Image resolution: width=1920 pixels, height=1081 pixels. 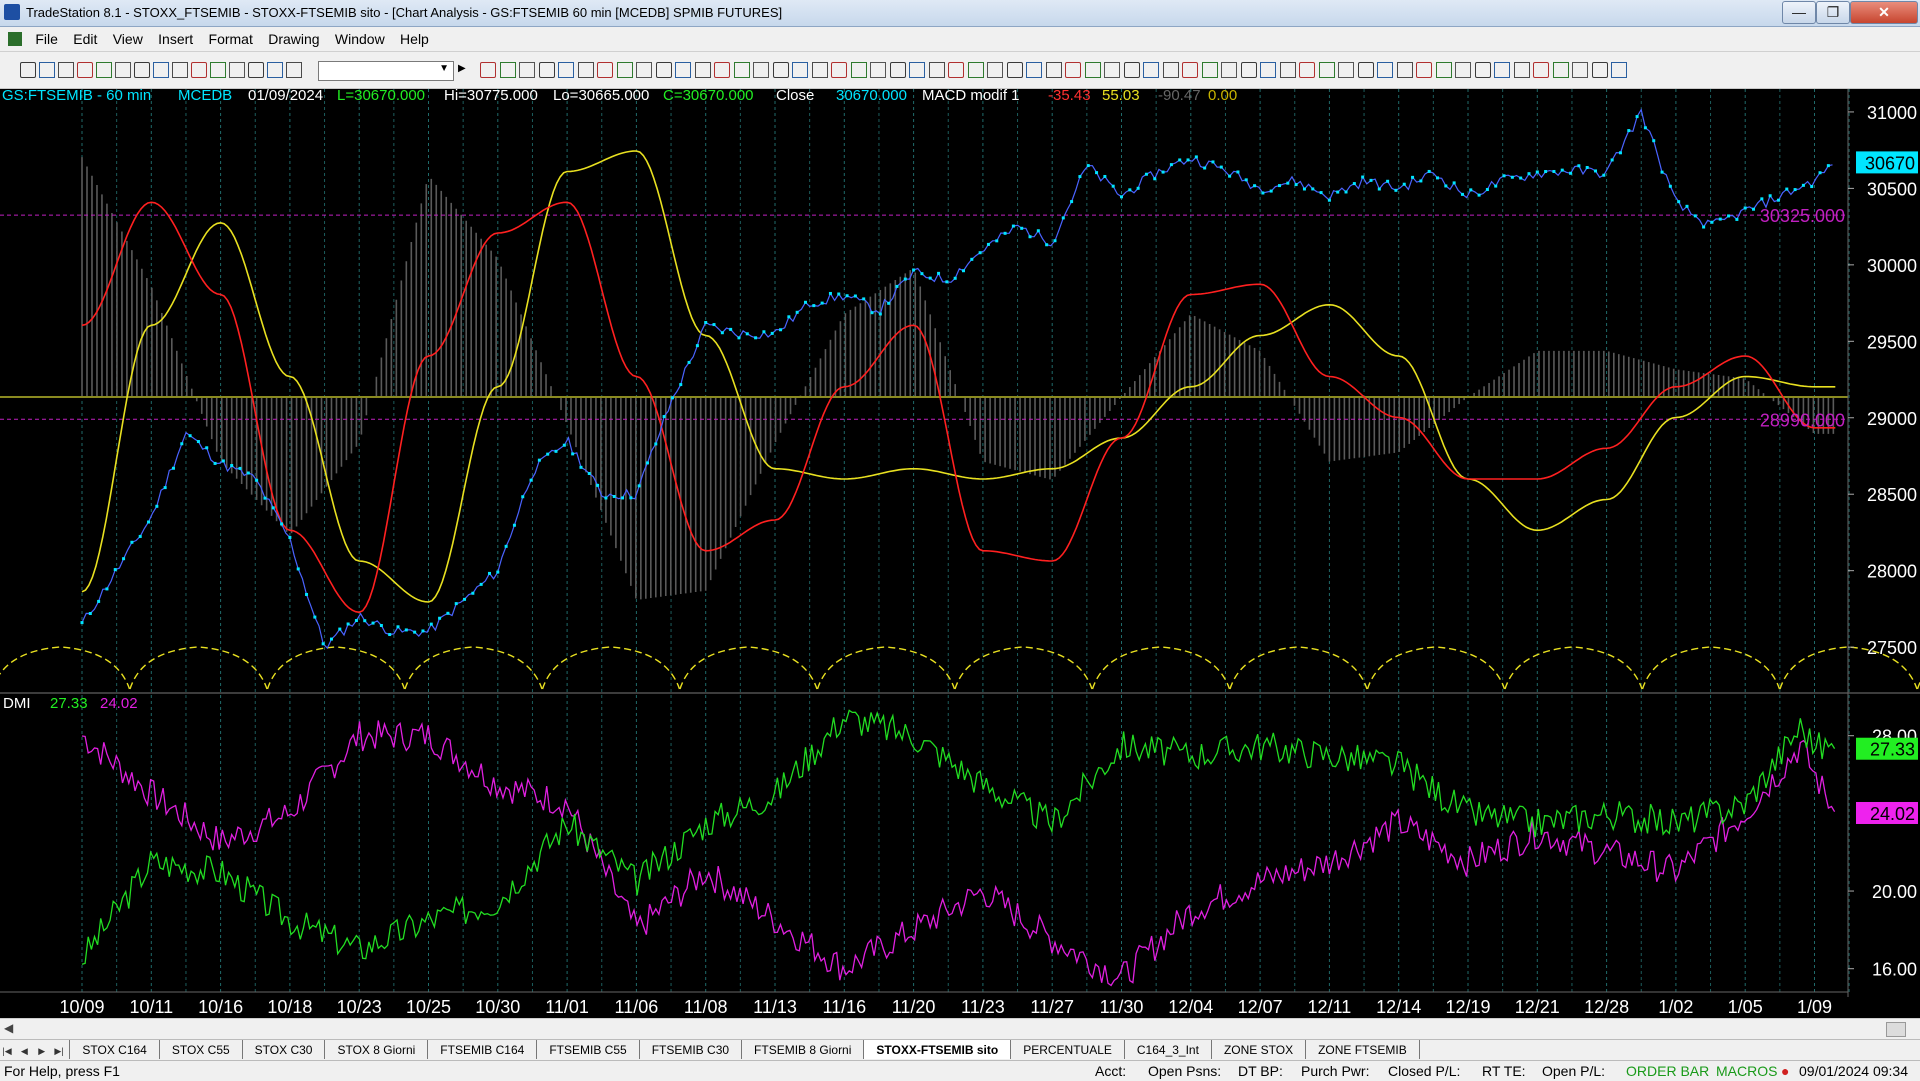 I want to click on menu-format: Format, so click(x=231, y=37).